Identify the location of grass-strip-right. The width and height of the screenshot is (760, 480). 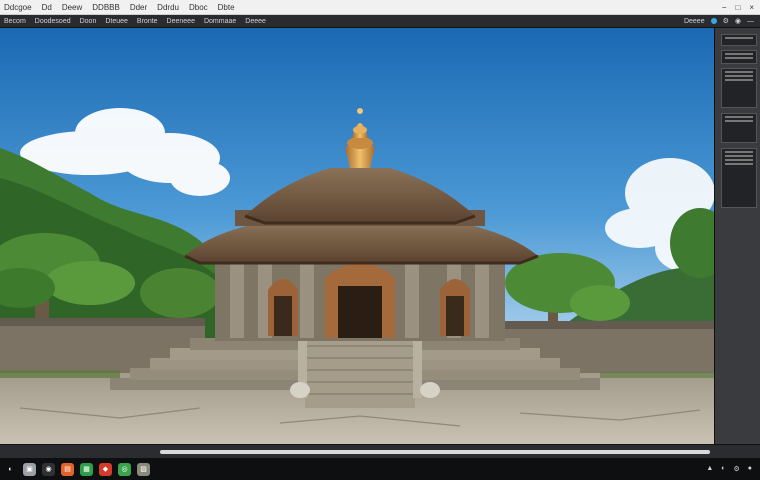
(657, 375).